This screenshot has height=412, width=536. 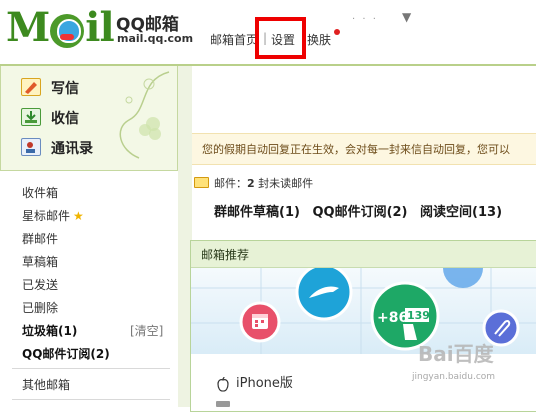 I want to click on sidebar-actions: 写信 收信 通讯录, so click(x=89, y=118).